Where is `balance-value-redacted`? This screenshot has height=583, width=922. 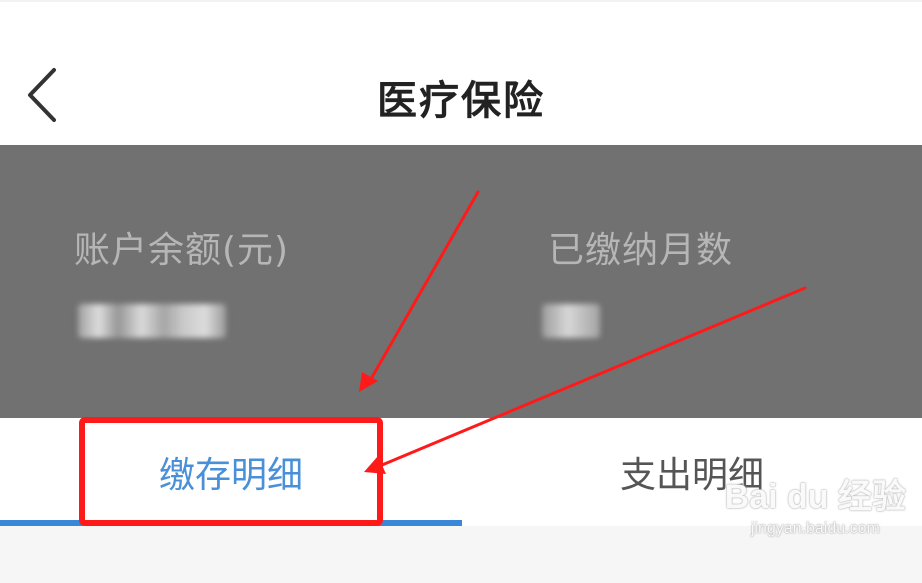
balance-value-redacted is located at coordinates (152, 321).